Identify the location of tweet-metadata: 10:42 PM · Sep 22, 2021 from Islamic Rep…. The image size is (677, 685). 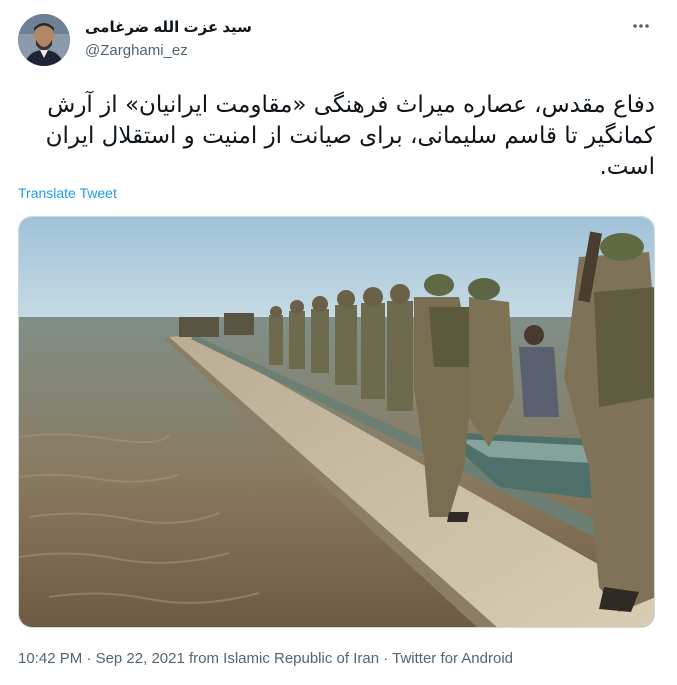
(265, 658).